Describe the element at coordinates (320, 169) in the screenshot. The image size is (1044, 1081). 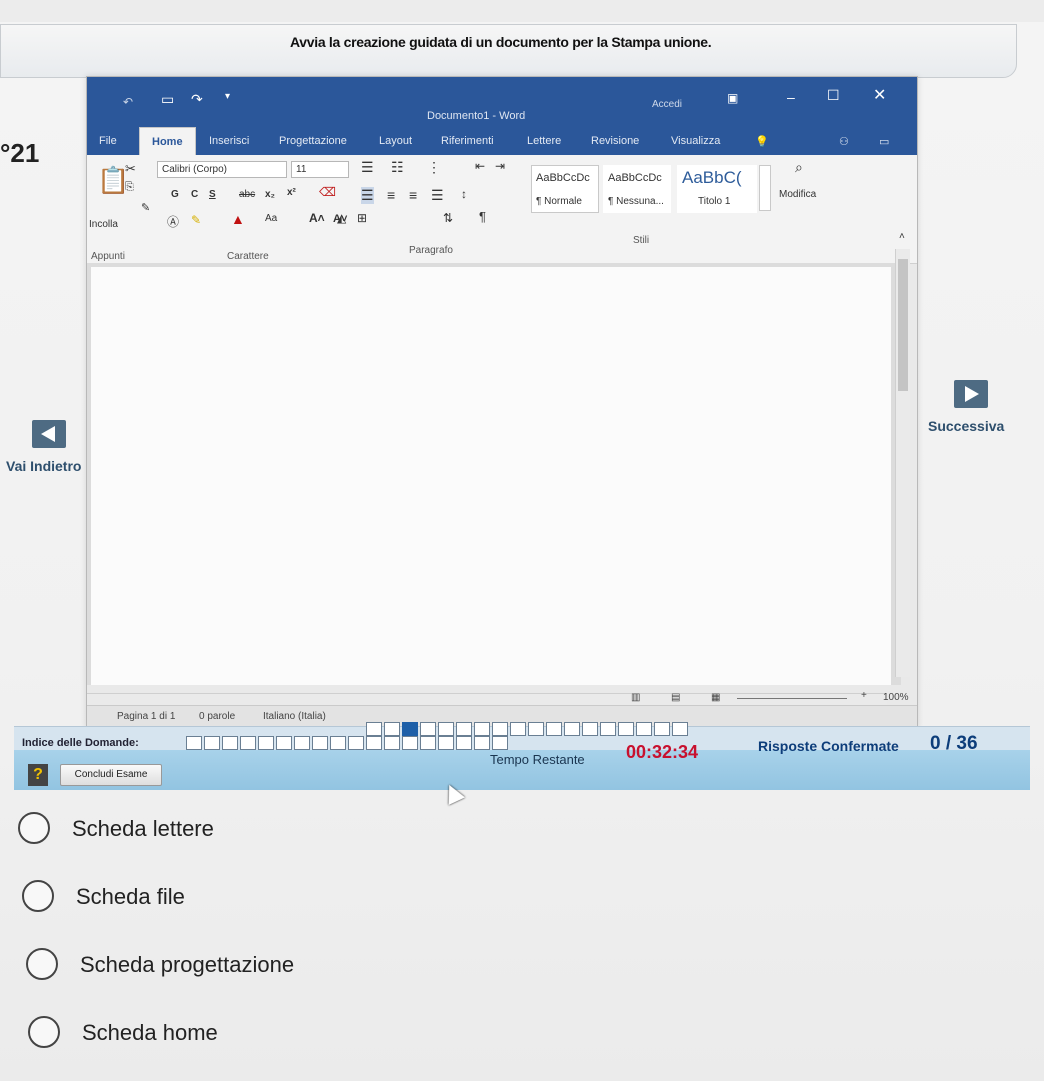
I see `font-size-dropdown: 11` at that location.